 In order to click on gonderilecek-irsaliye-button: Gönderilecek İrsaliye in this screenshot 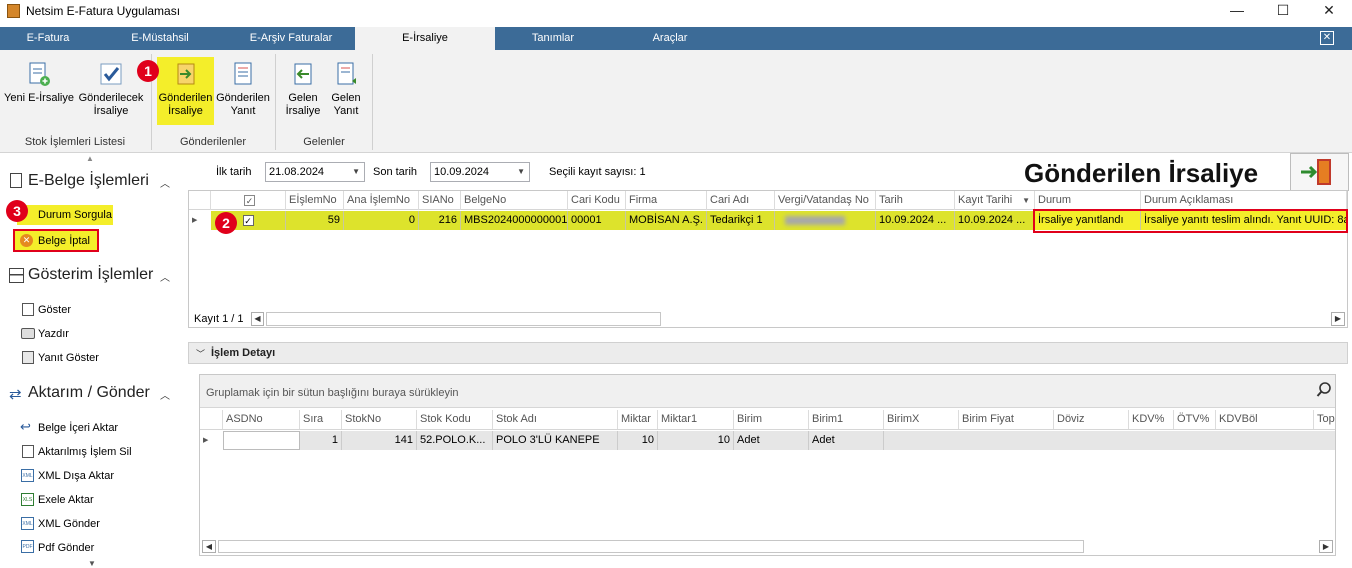, I will do `click(111, 89)`.